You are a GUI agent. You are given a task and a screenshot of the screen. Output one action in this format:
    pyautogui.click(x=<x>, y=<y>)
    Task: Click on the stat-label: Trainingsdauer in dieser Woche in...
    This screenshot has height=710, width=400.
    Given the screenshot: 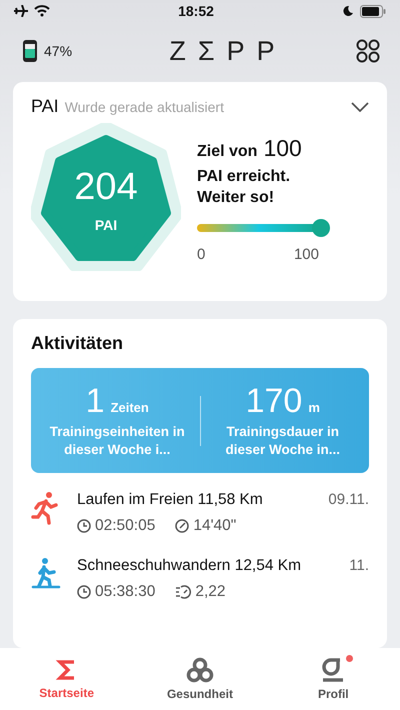 What is the action you would take?
    pyautogui.click(x=283, y=441)
    